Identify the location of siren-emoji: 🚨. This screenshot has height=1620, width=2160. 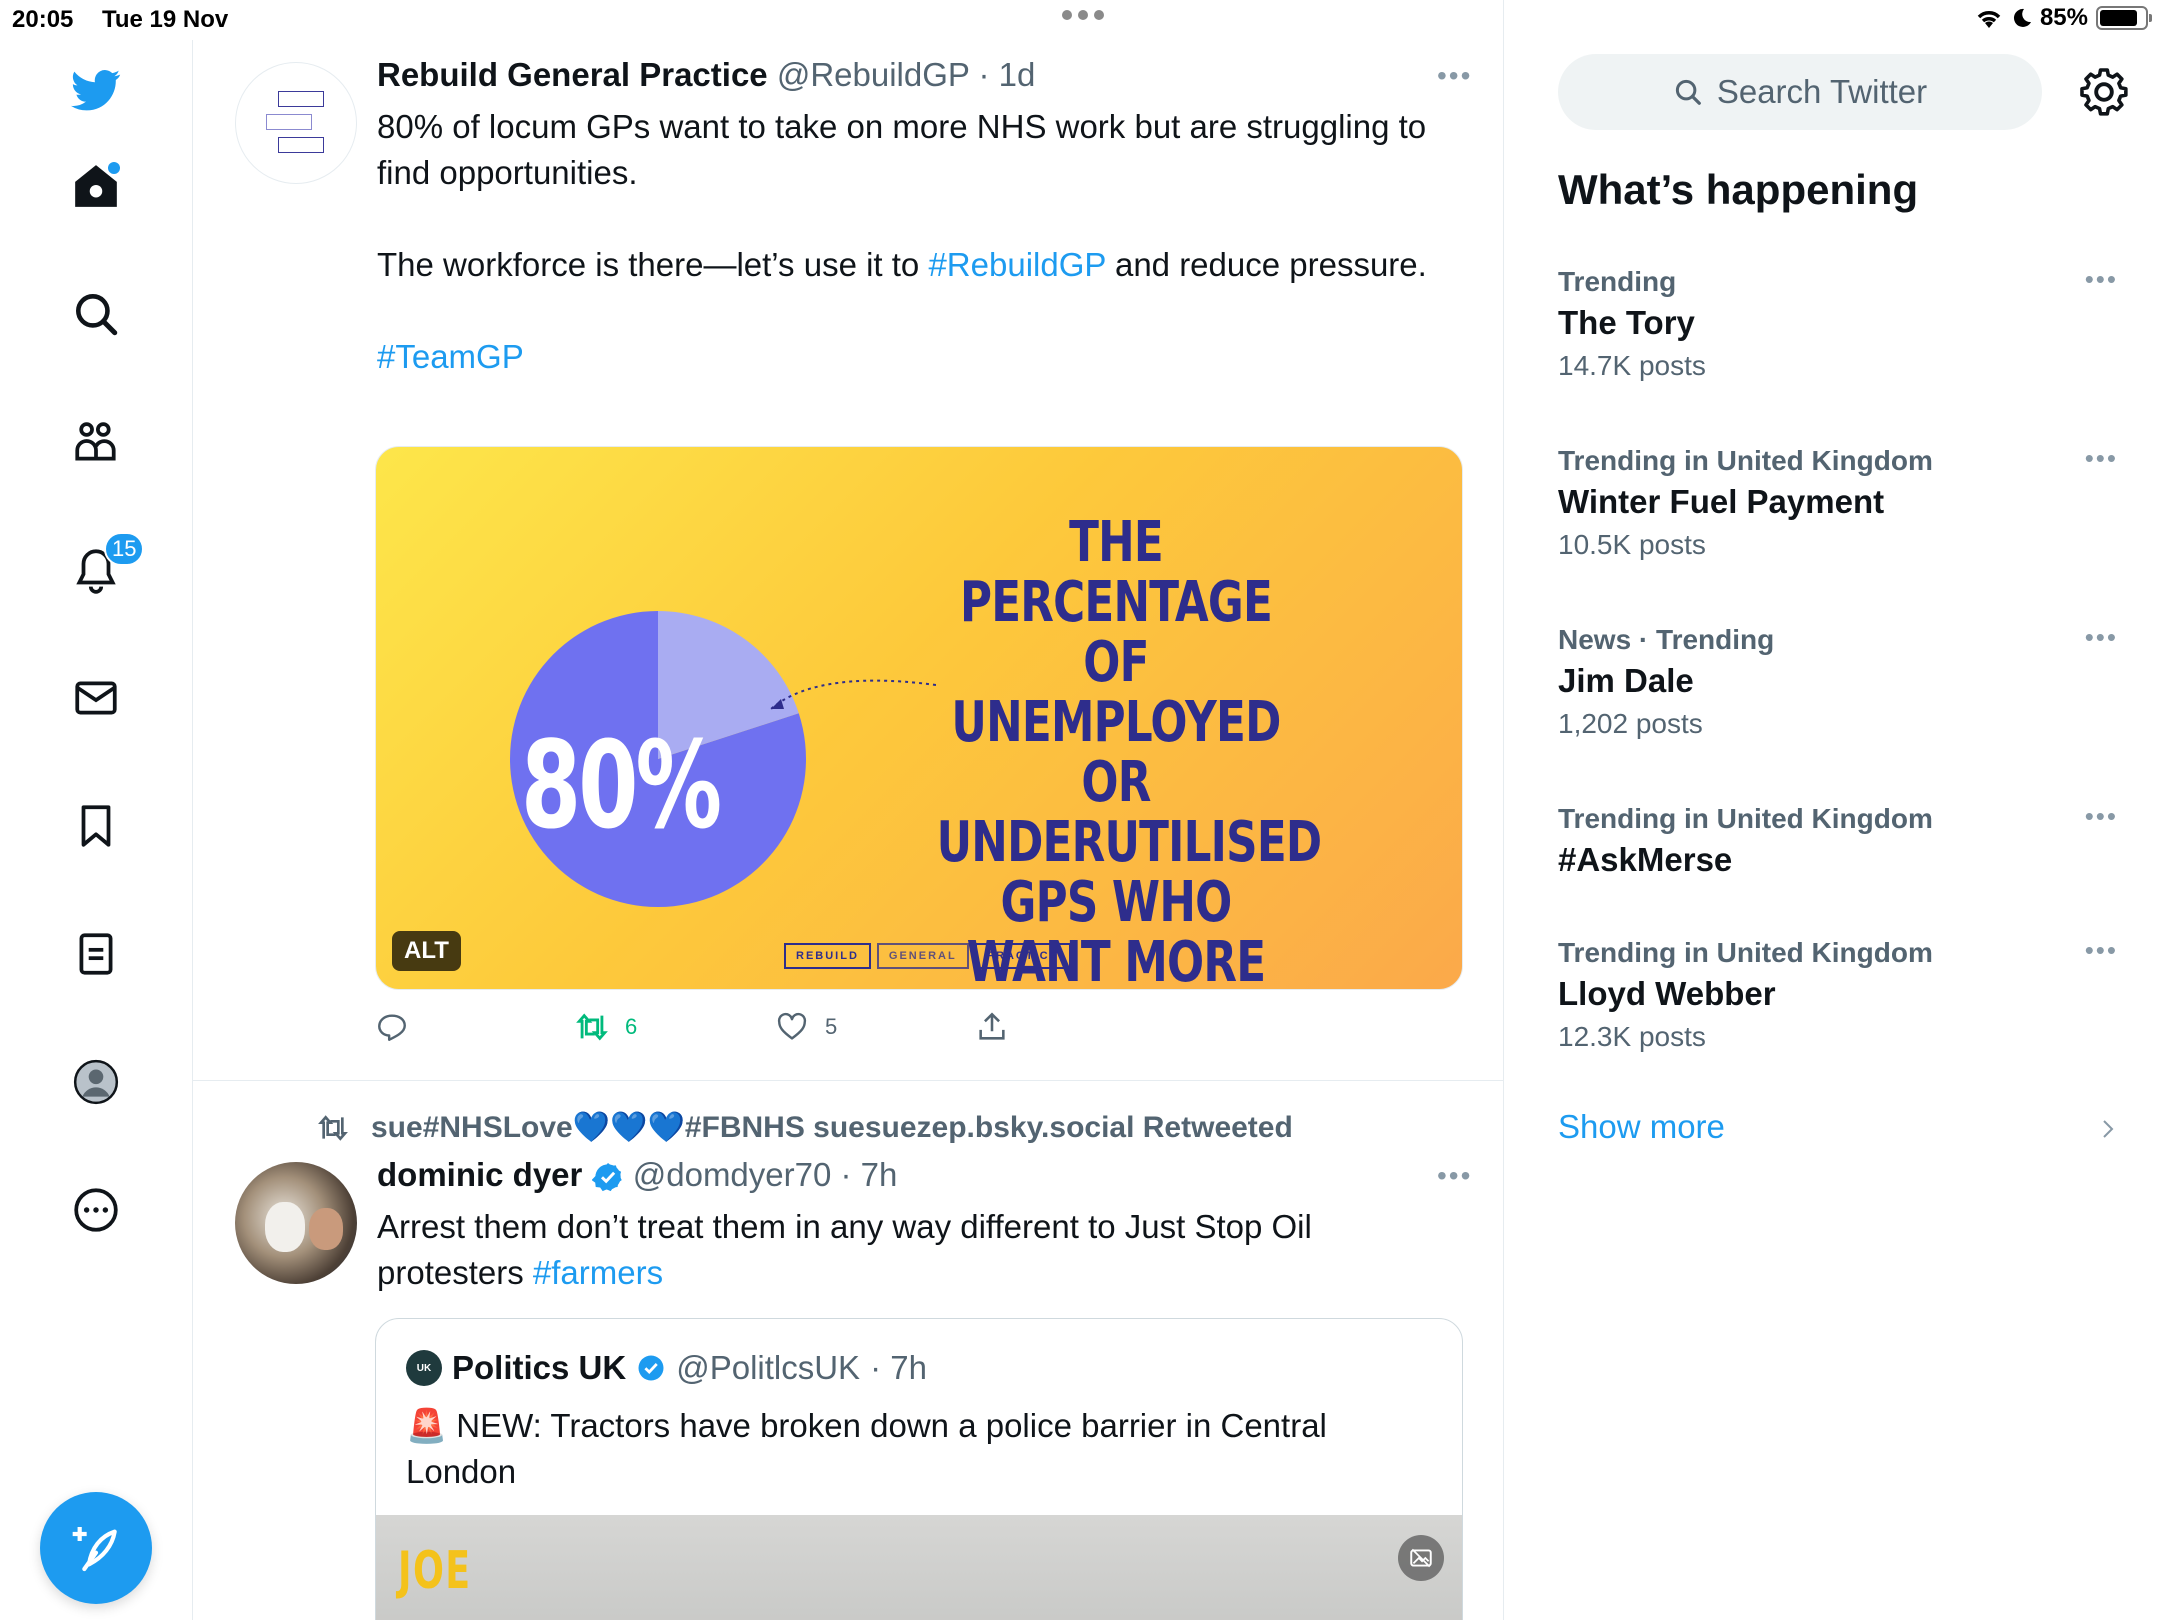
(427, 1425).